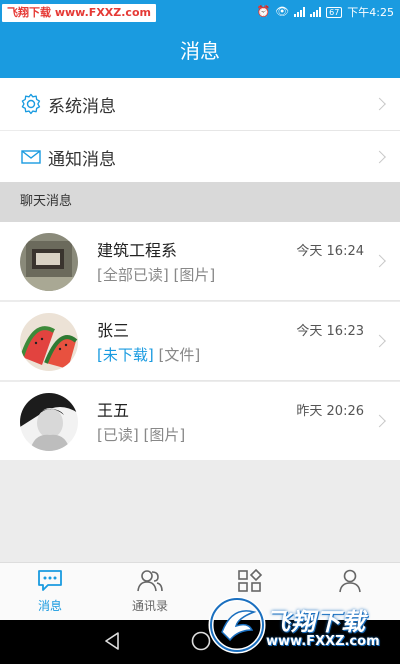 This screenshot has height=664, width=400. What do you see at coordinates (82, 106) in the screenshot?
I see `system-messages-label: 系统消息` at bounding box center [82, 106].